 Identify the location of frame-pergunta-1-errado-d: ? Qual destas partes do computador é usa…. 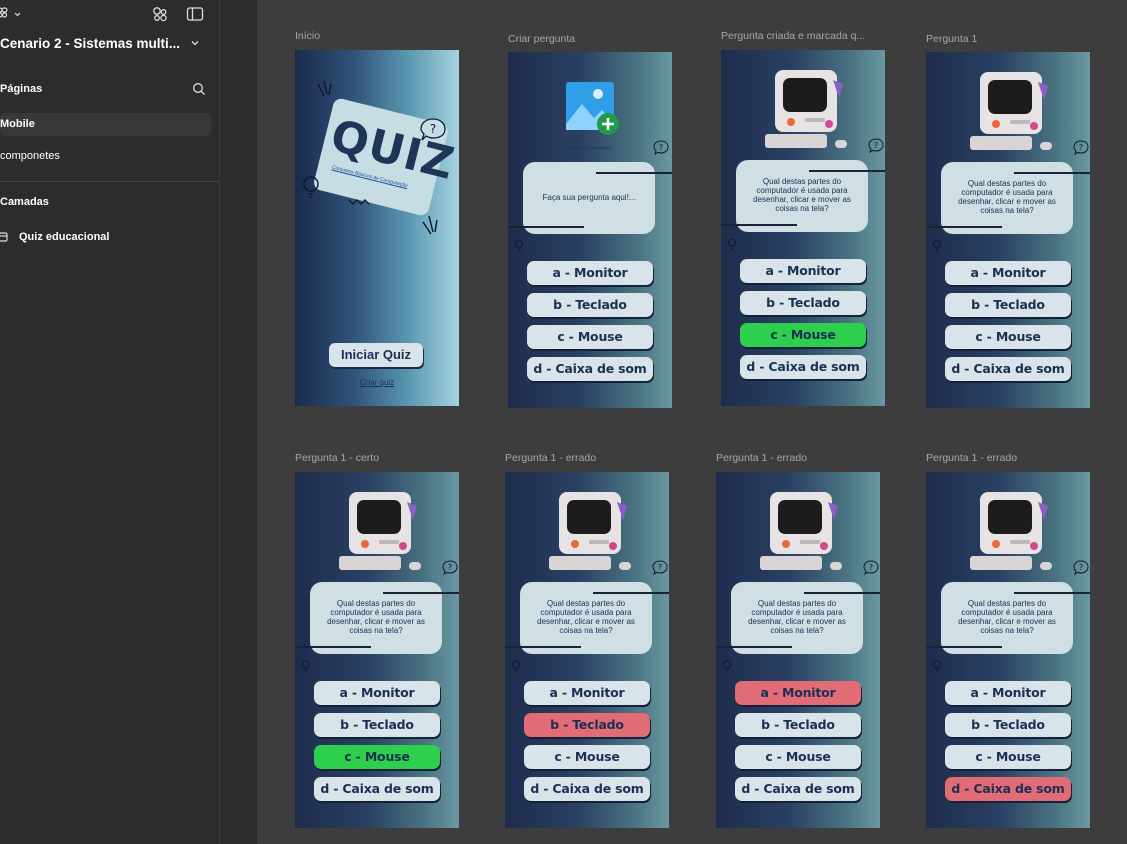
(1008, 650).